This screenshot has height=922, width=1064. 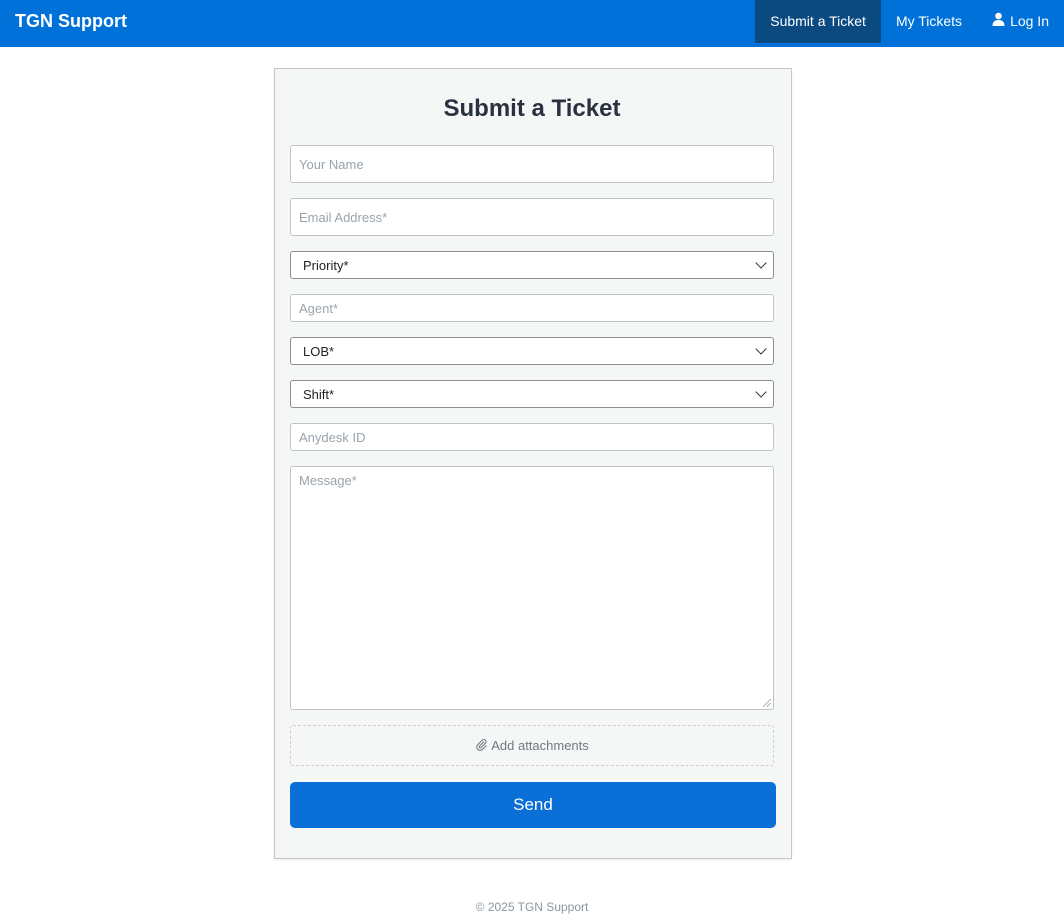 What do you see at coordinates (532, 907) in the screenshot?
I see `footer-copyright: © 2025 TGN Support` at bounding box center [532, 907].